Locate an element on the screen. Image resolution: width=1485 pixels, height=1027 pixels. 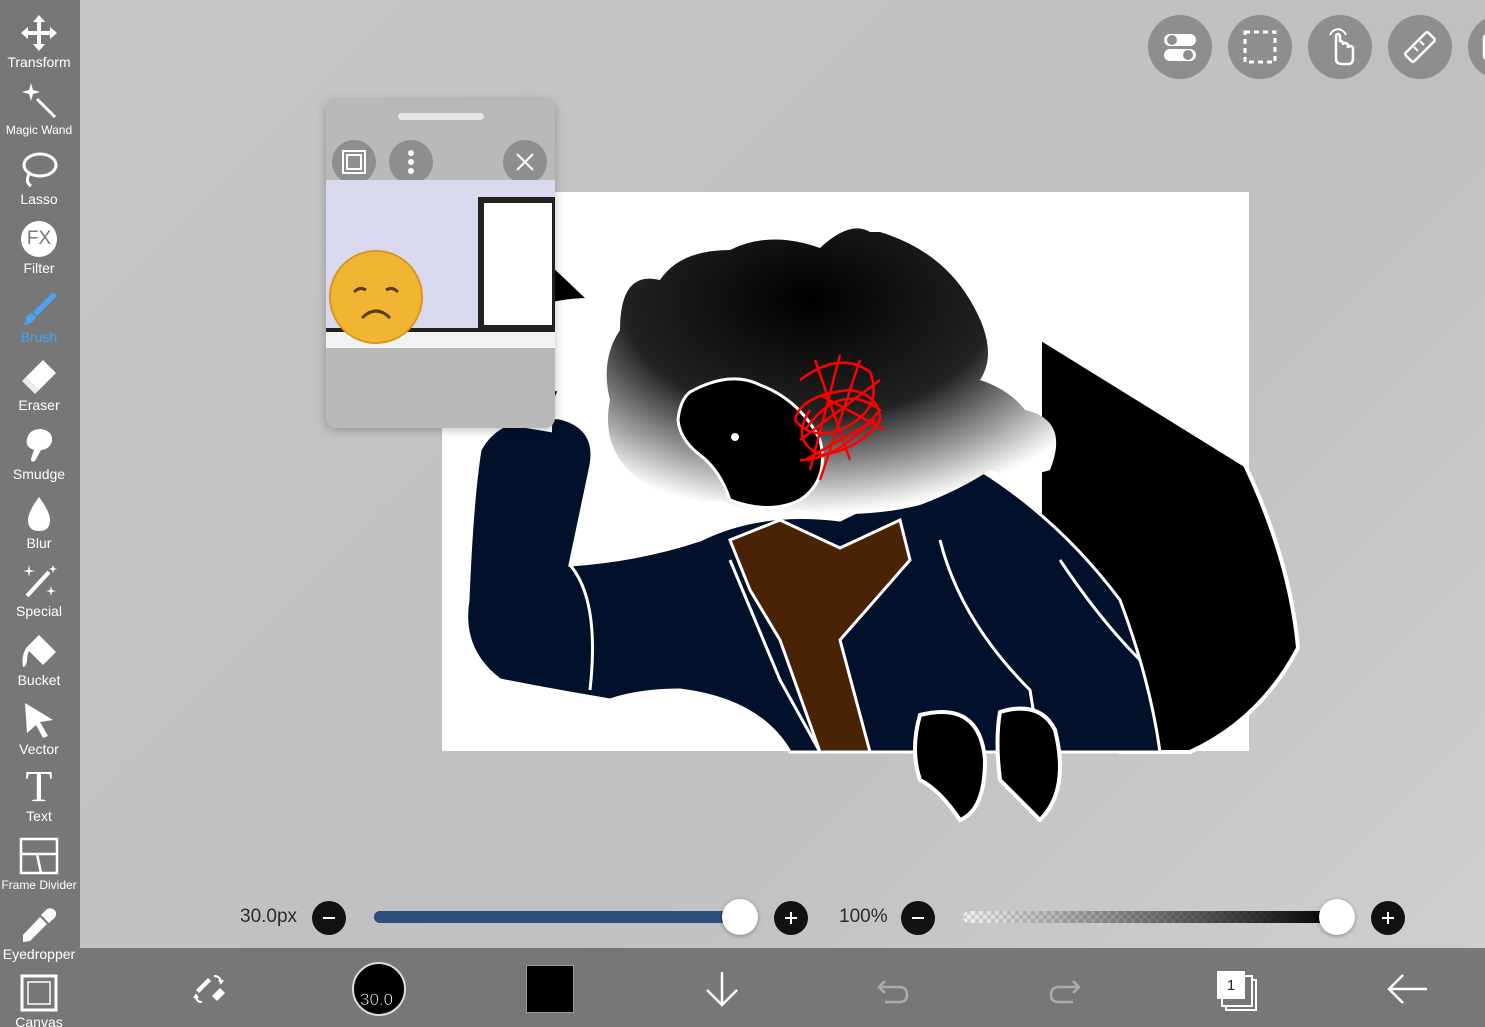
layer-count: 1 is located at coordinates (1231, 985).